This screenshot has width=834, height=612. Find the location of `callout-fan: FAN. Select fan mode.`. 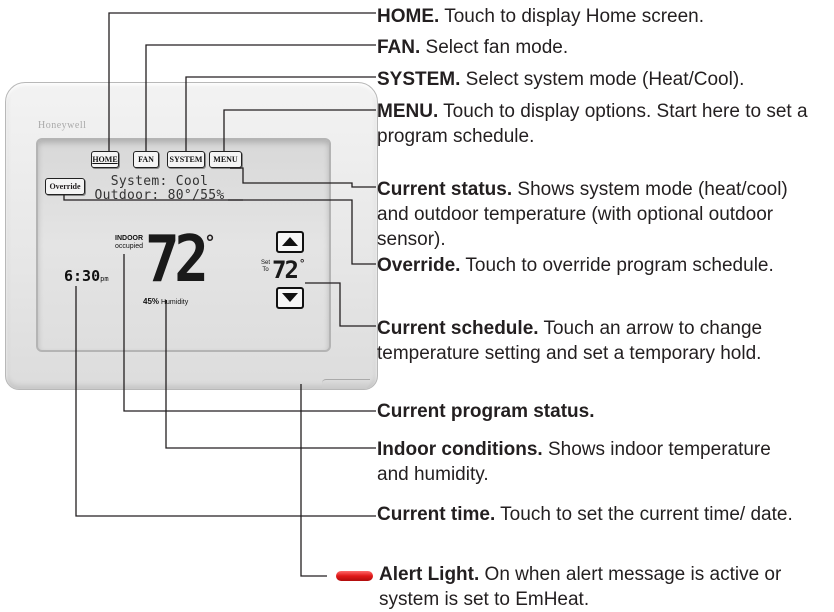

callout-fan: FAN. Select fan mode. is located at coordinates (473, 47).